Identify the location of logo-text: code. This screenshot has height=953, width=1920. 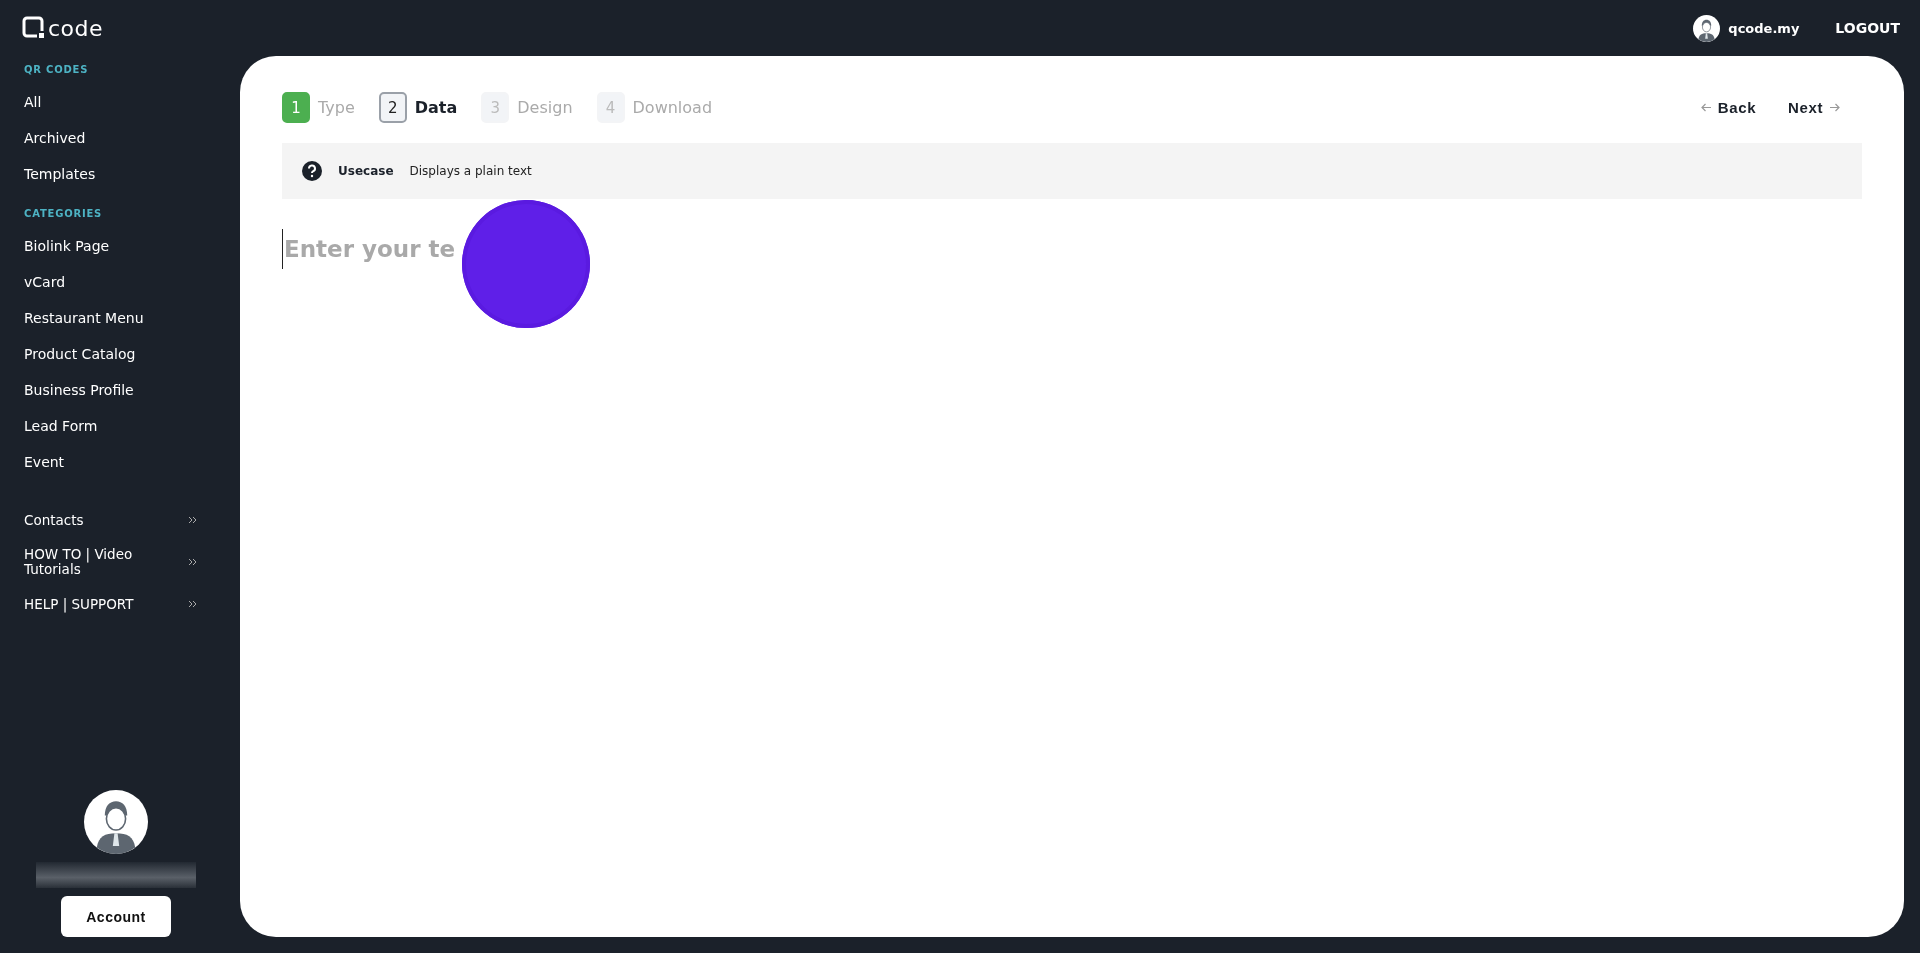
(76, 28).